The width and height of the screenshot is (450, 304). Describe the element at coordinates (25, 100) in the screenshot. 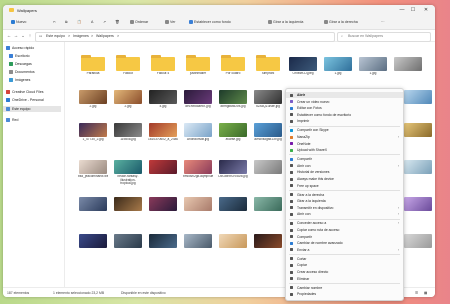

I see `sidebar-item-onedrive: OneDrive - Personal` at that location.